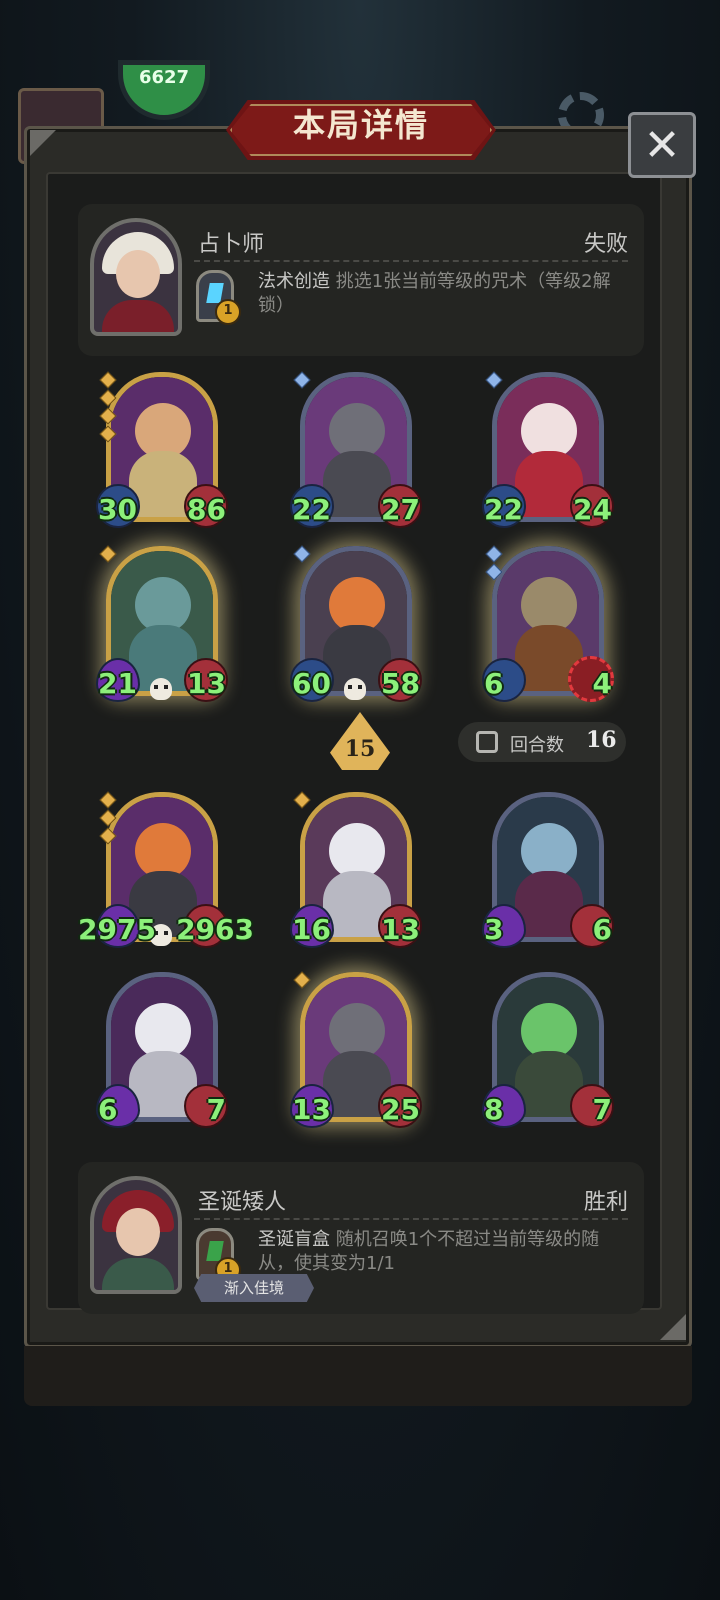 This screenshot has width=720, height=1600. I want to click on tavern-tier-value: 15, so click(360, 749).